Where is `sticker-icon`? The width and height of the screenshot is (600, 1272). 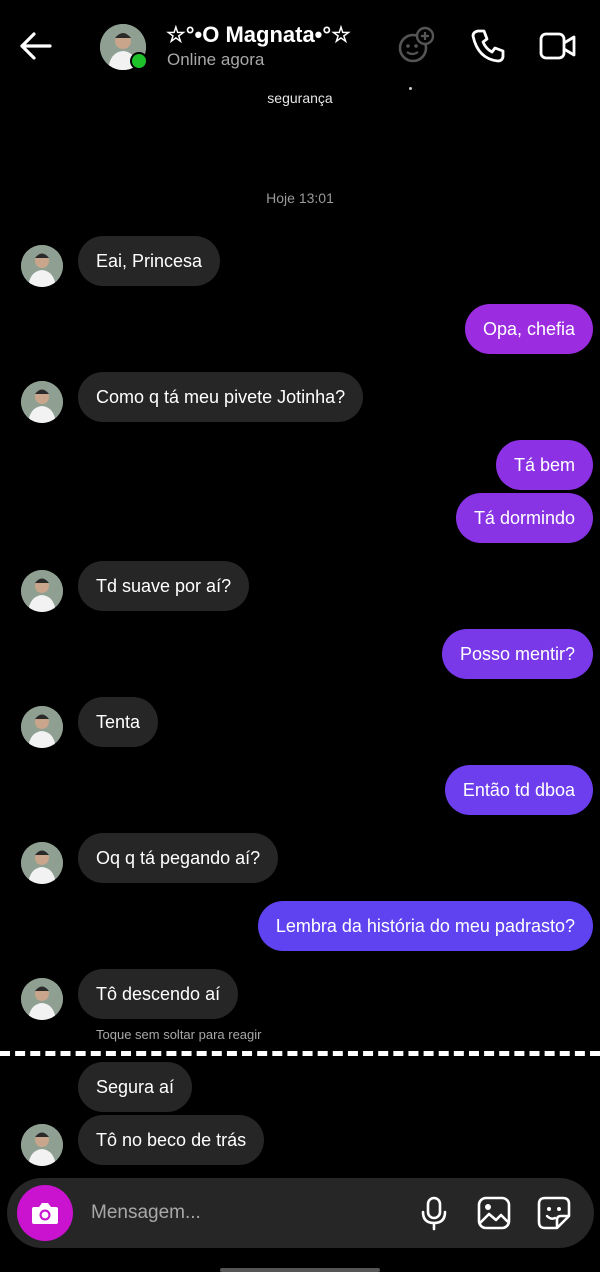 sticker-icon is located at coordinates (554, 1213).